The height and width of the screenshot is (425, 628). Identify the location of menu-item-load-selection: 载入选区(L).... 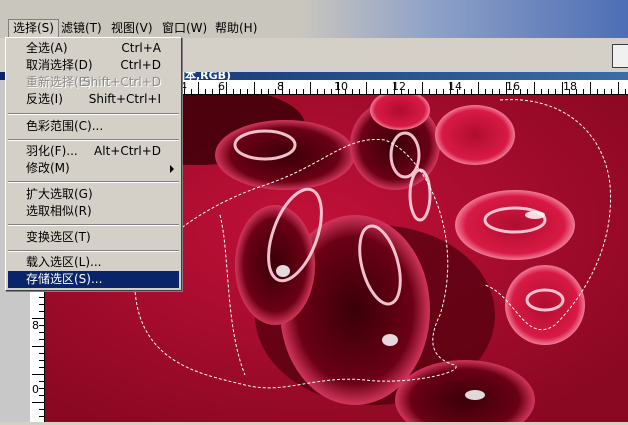
(93, 262).